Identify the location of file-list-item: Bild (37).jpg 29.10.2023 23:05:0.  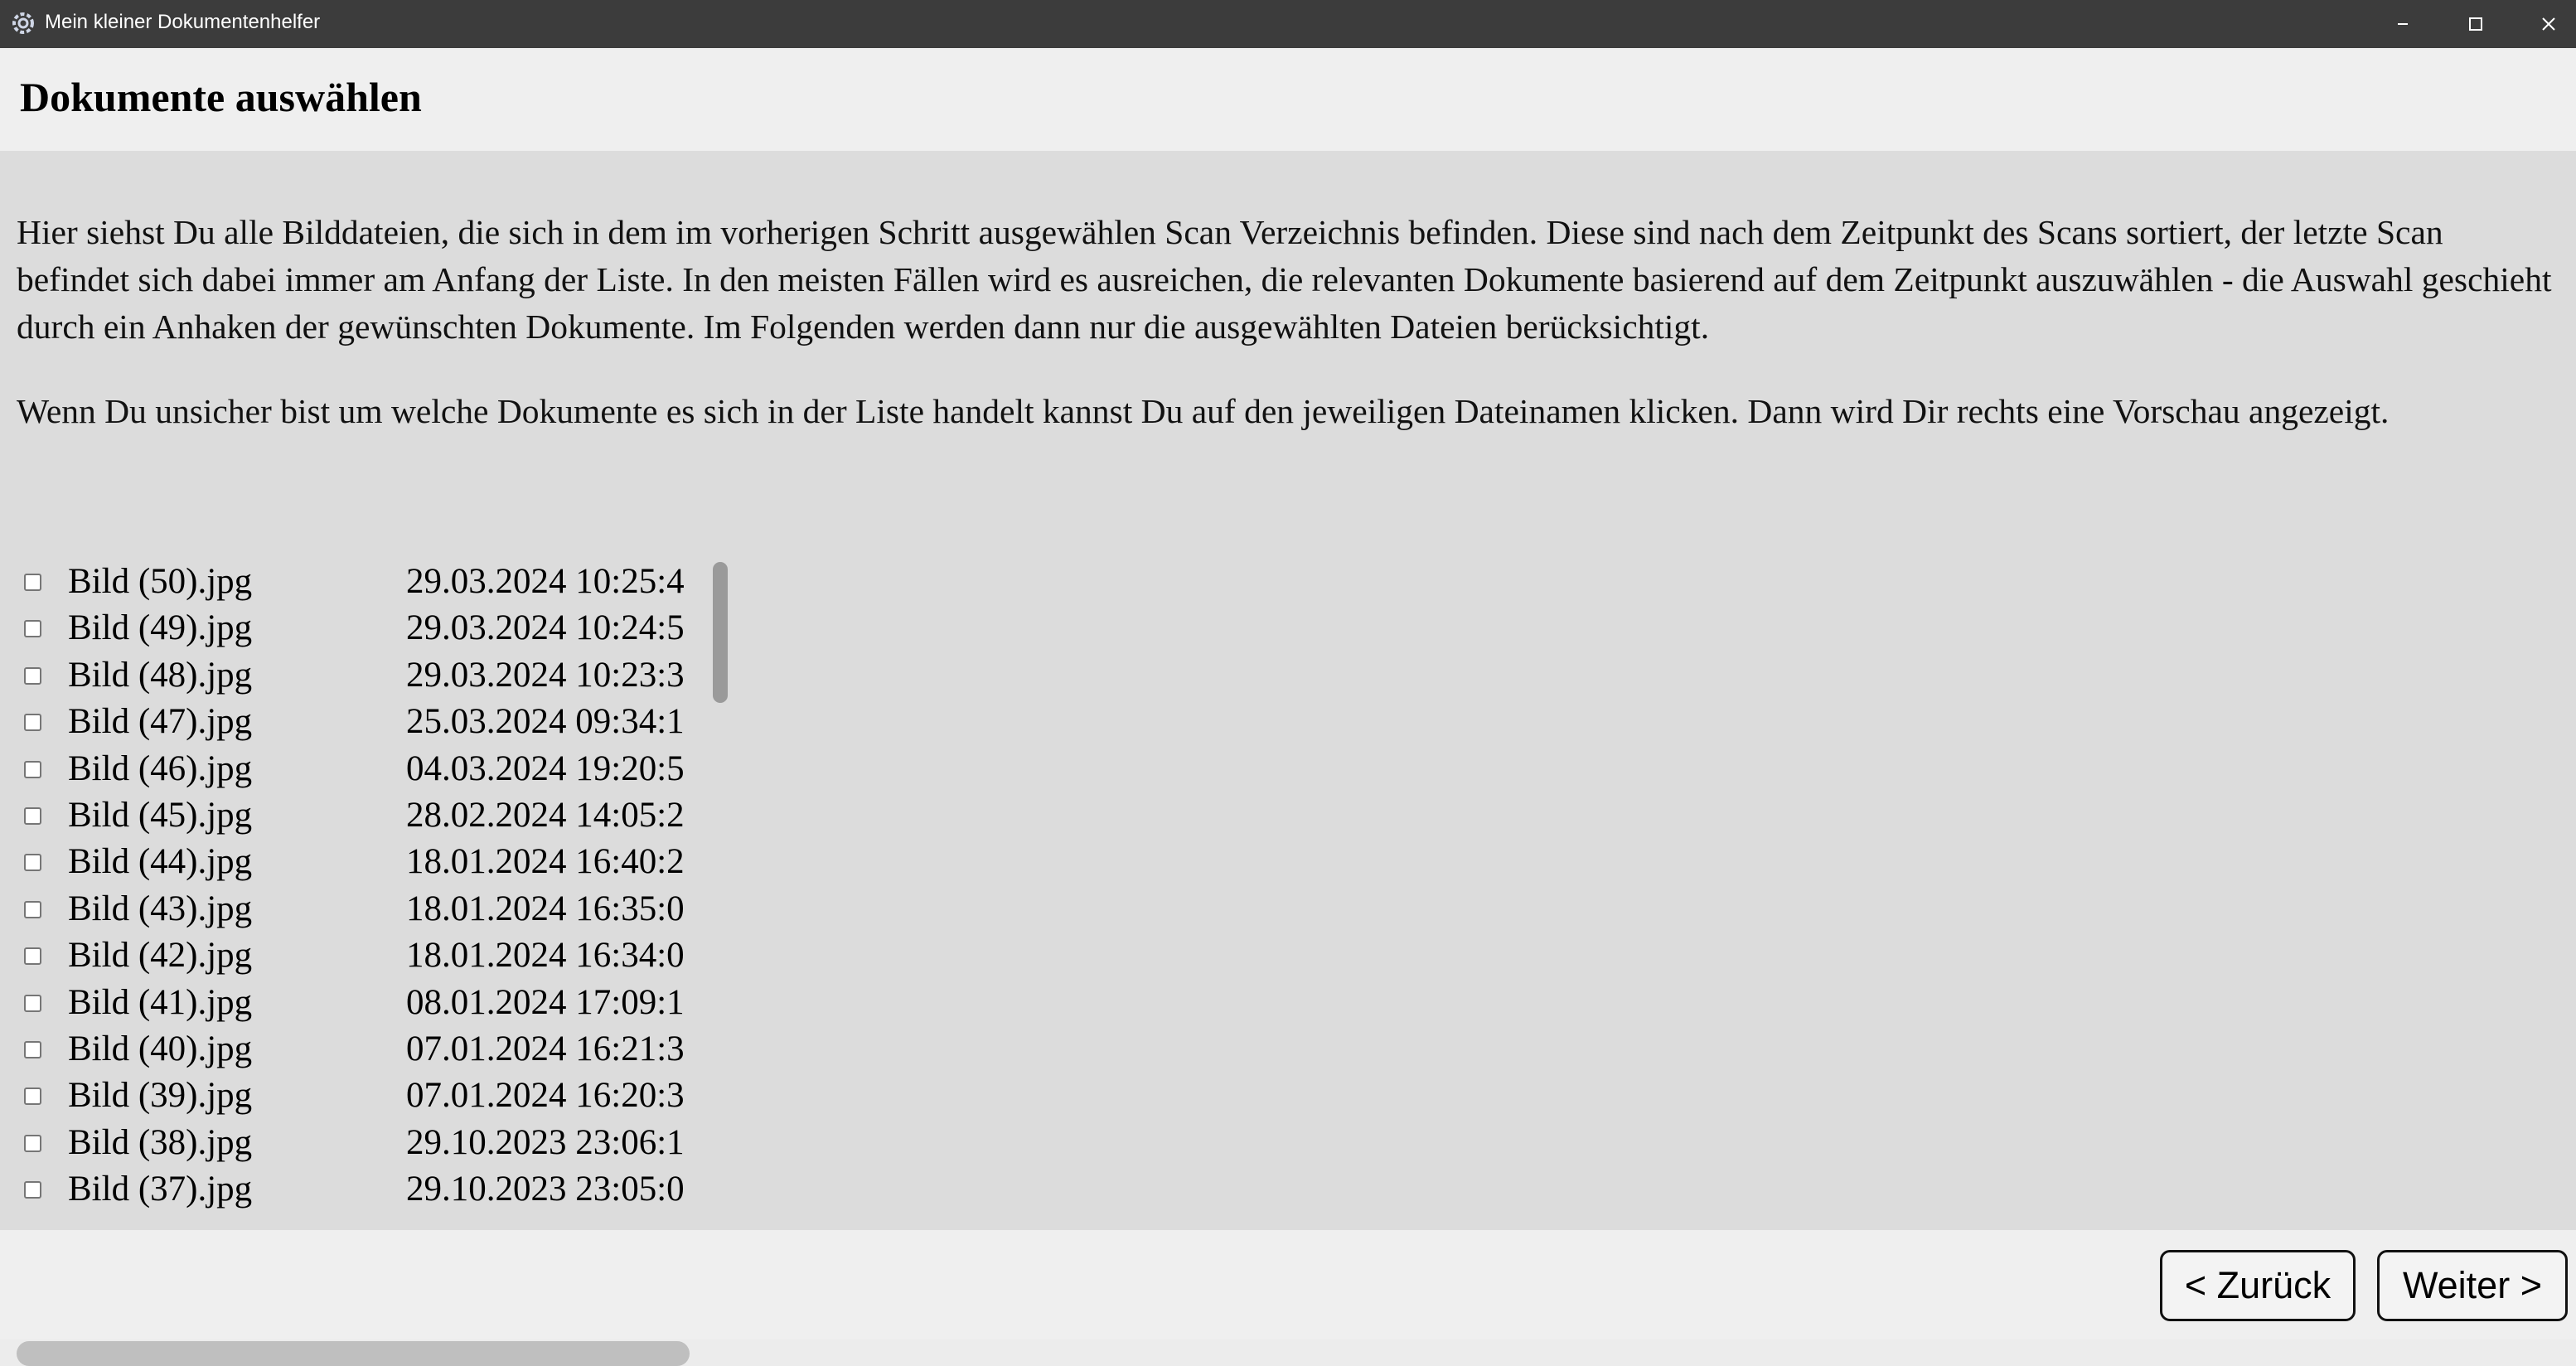
(363, 1189).